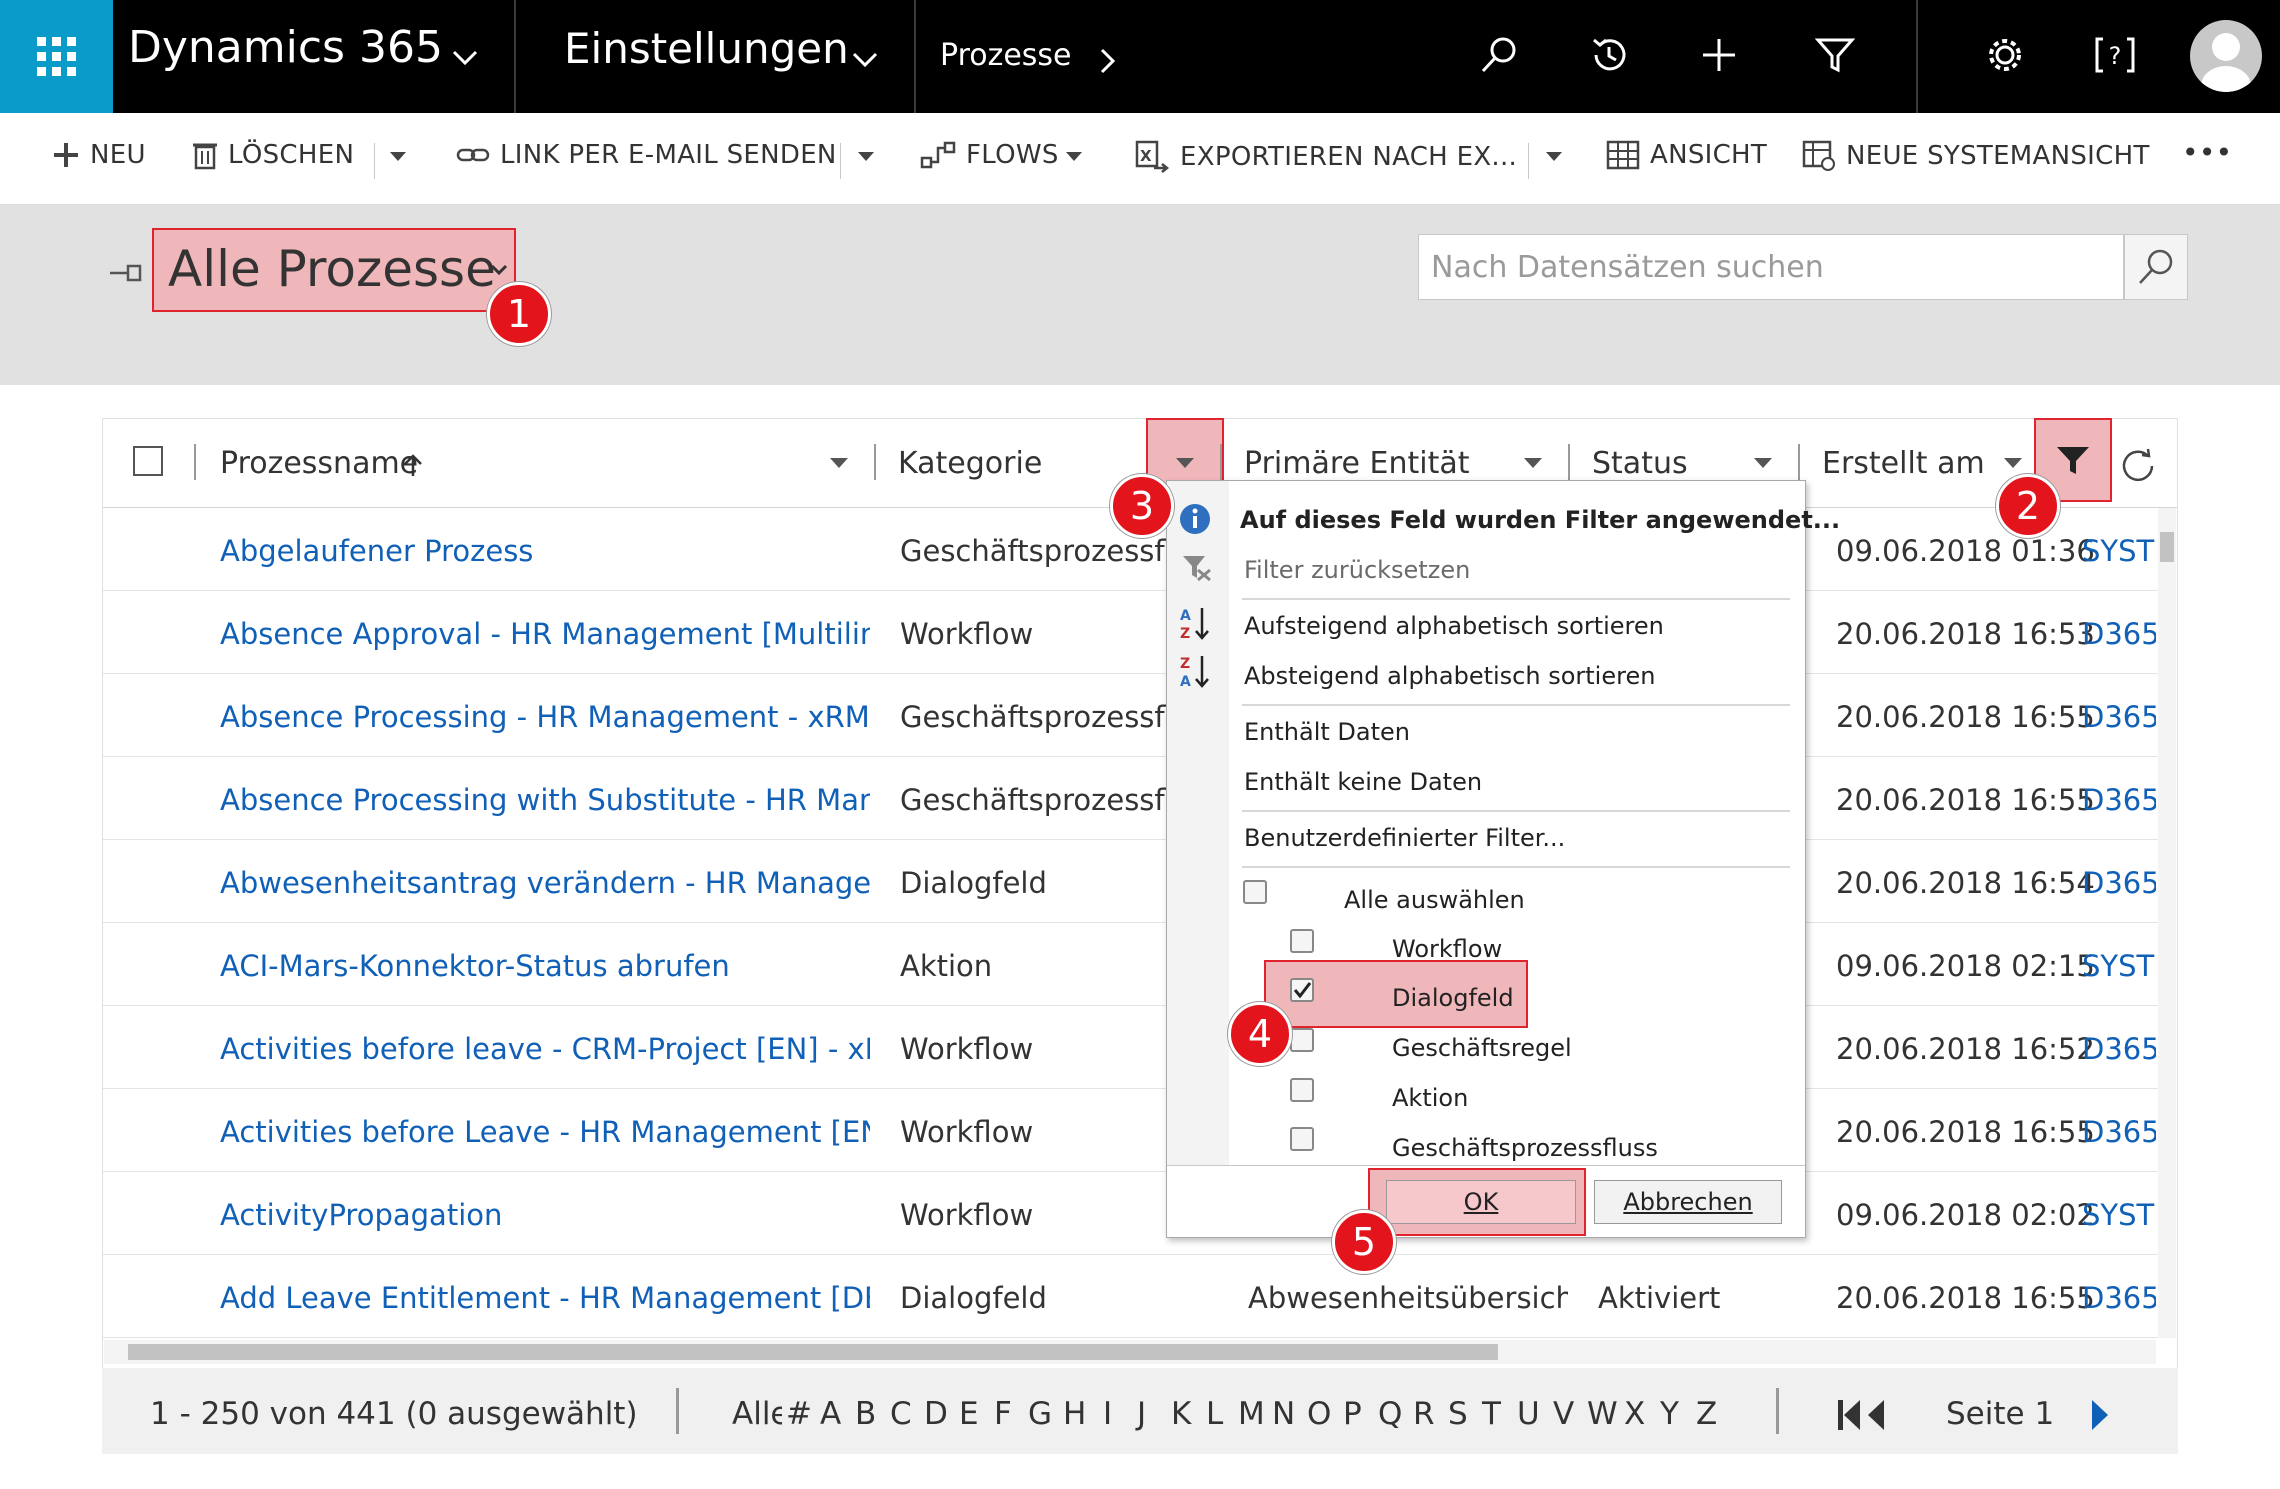 This screenshot has width=2280, height=1489. What do you see at coordinates (2226, 56) in the screenshot?
I see `avatar` at bounding box center [2226, 56].